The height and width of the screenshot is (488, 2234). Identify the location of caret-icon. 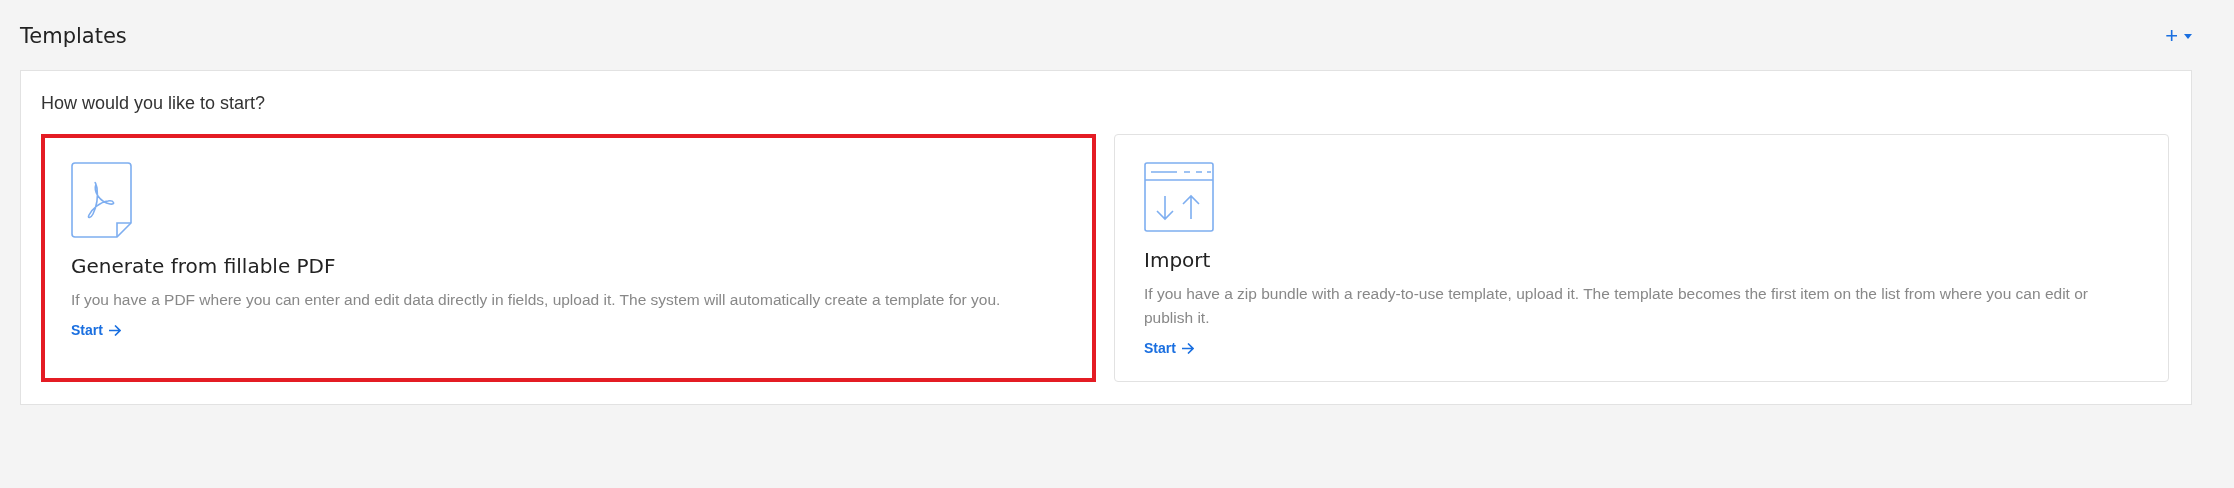
(2188, 36).